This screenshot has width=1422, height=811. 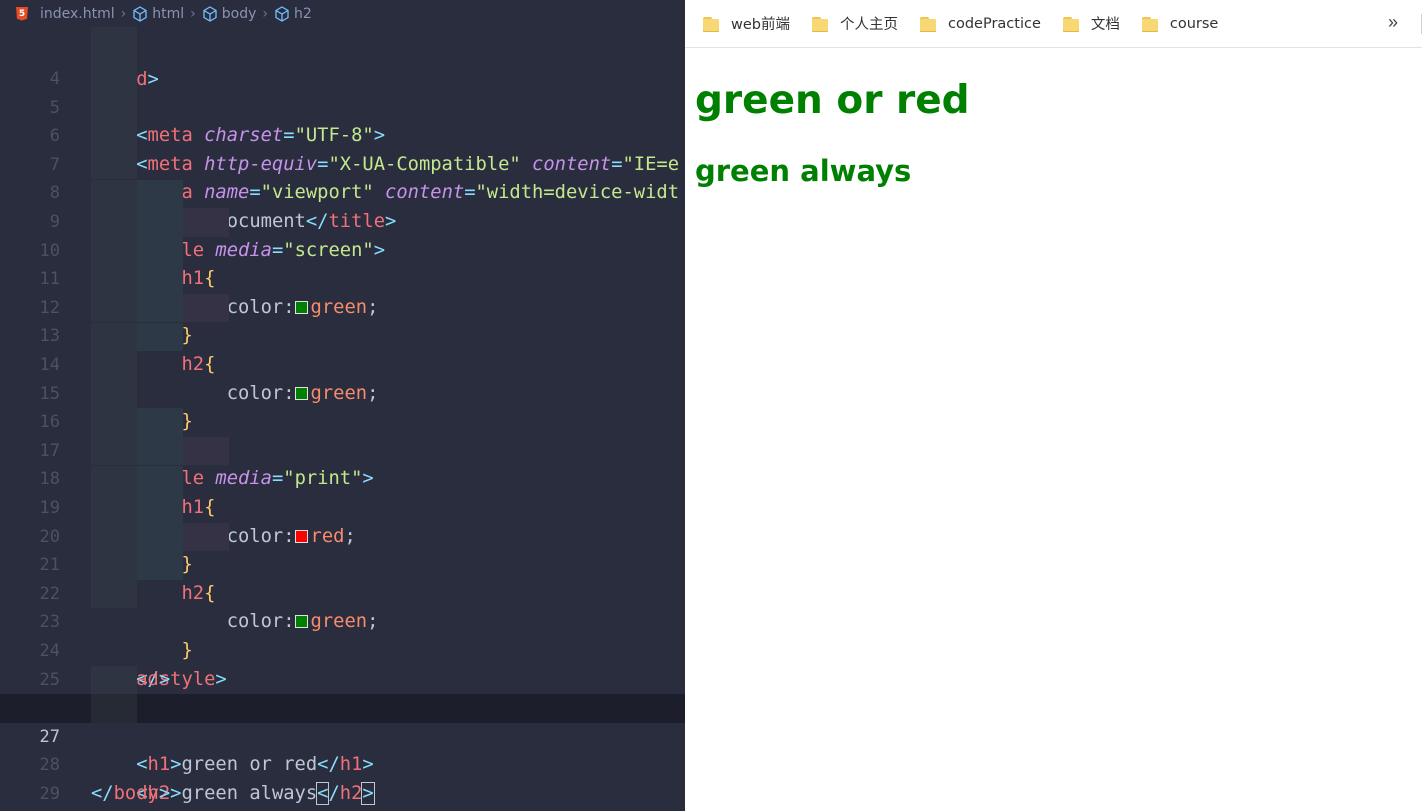 What do you see at coordinates (342, 520) in the screenshot?
I see `code-line: 19 }` at bounding box center [342, 520].